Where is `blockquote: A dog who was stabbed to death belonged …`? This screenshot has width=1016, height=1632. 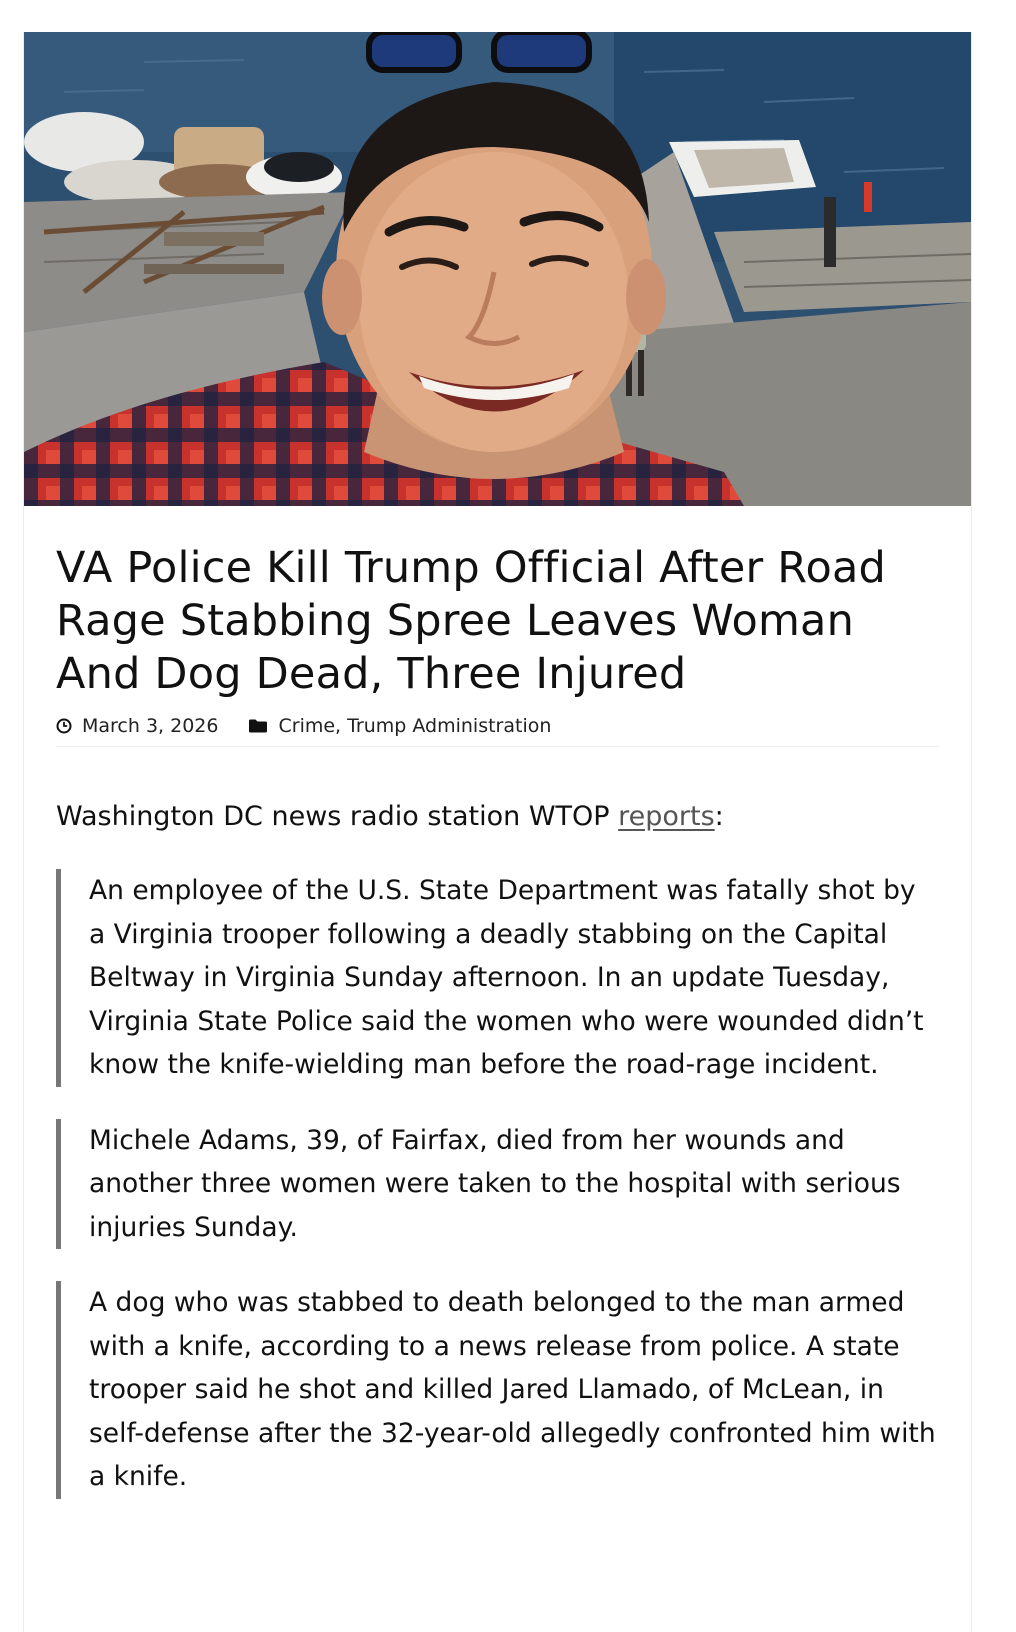 blockquote: A dog who was stabbed to death belonged … is located at coordinates (497, 1390).